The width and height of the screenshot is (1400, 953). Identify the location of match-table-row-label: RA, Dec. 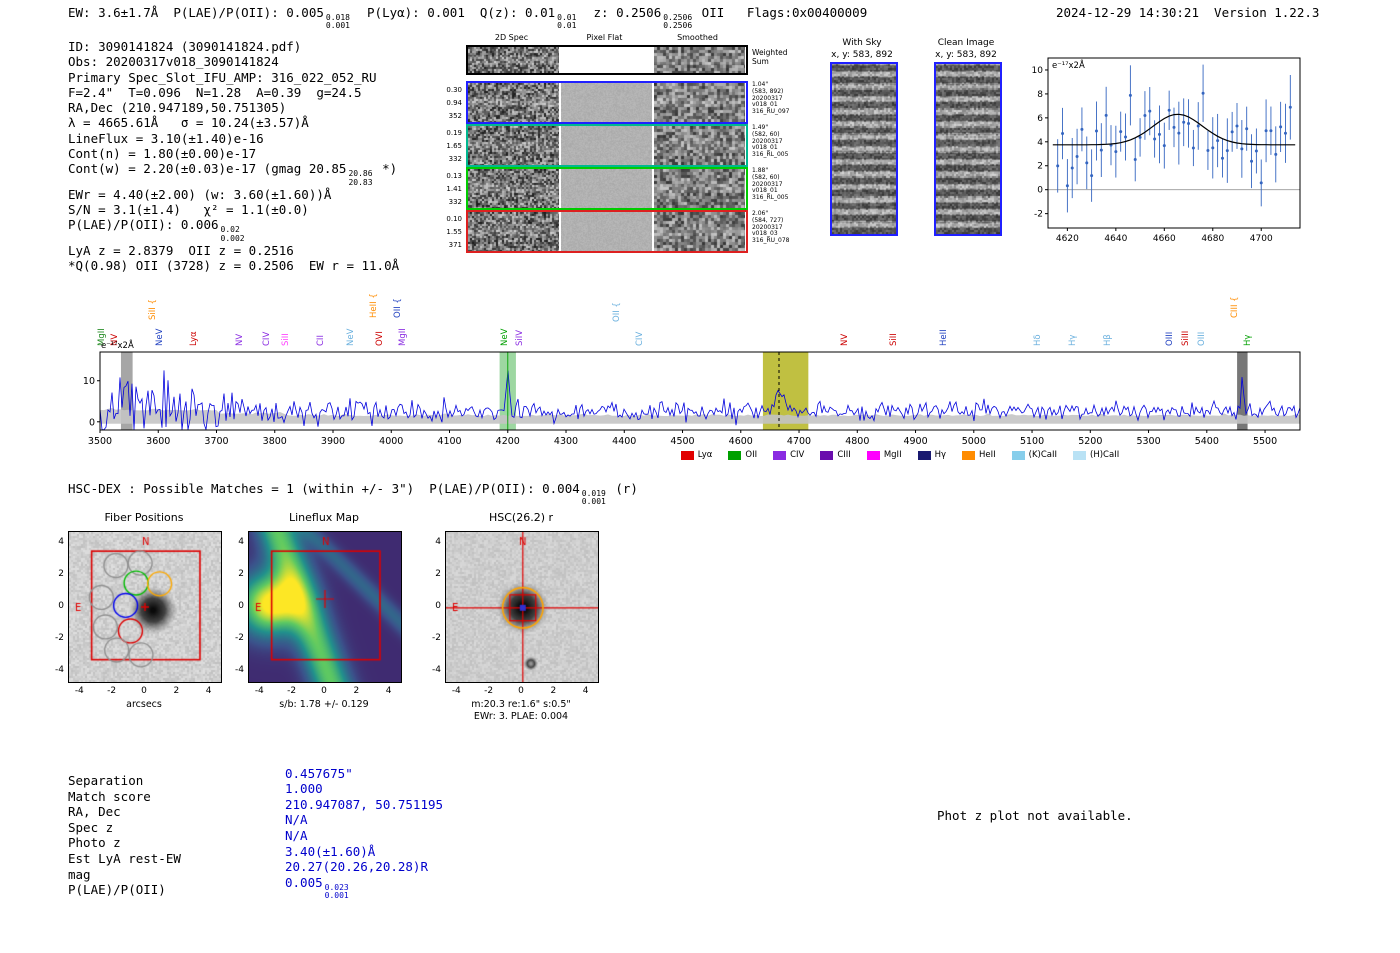
(94, 812).